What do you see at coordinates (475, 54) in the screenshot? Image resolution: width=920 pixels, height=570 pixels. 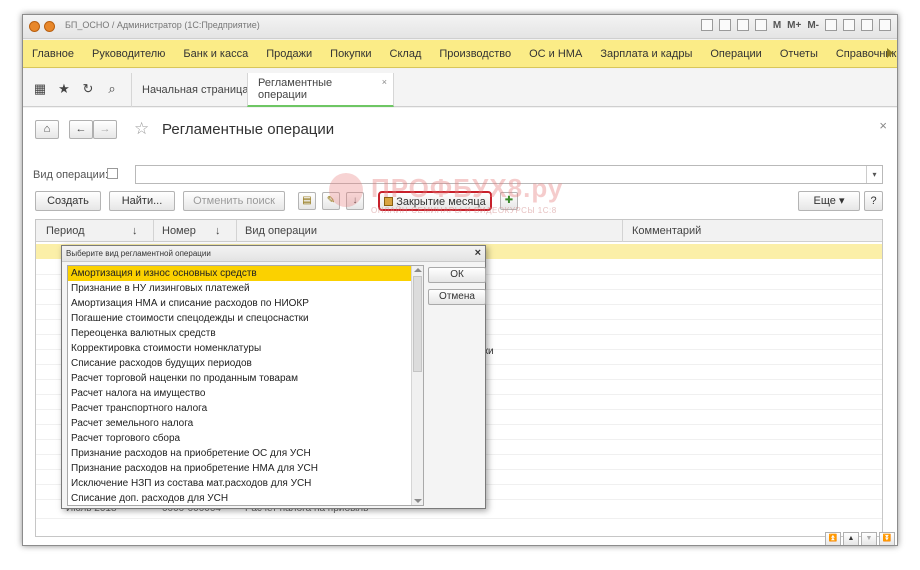 I see `section-production: Производство` at bounding box center [475, 54].